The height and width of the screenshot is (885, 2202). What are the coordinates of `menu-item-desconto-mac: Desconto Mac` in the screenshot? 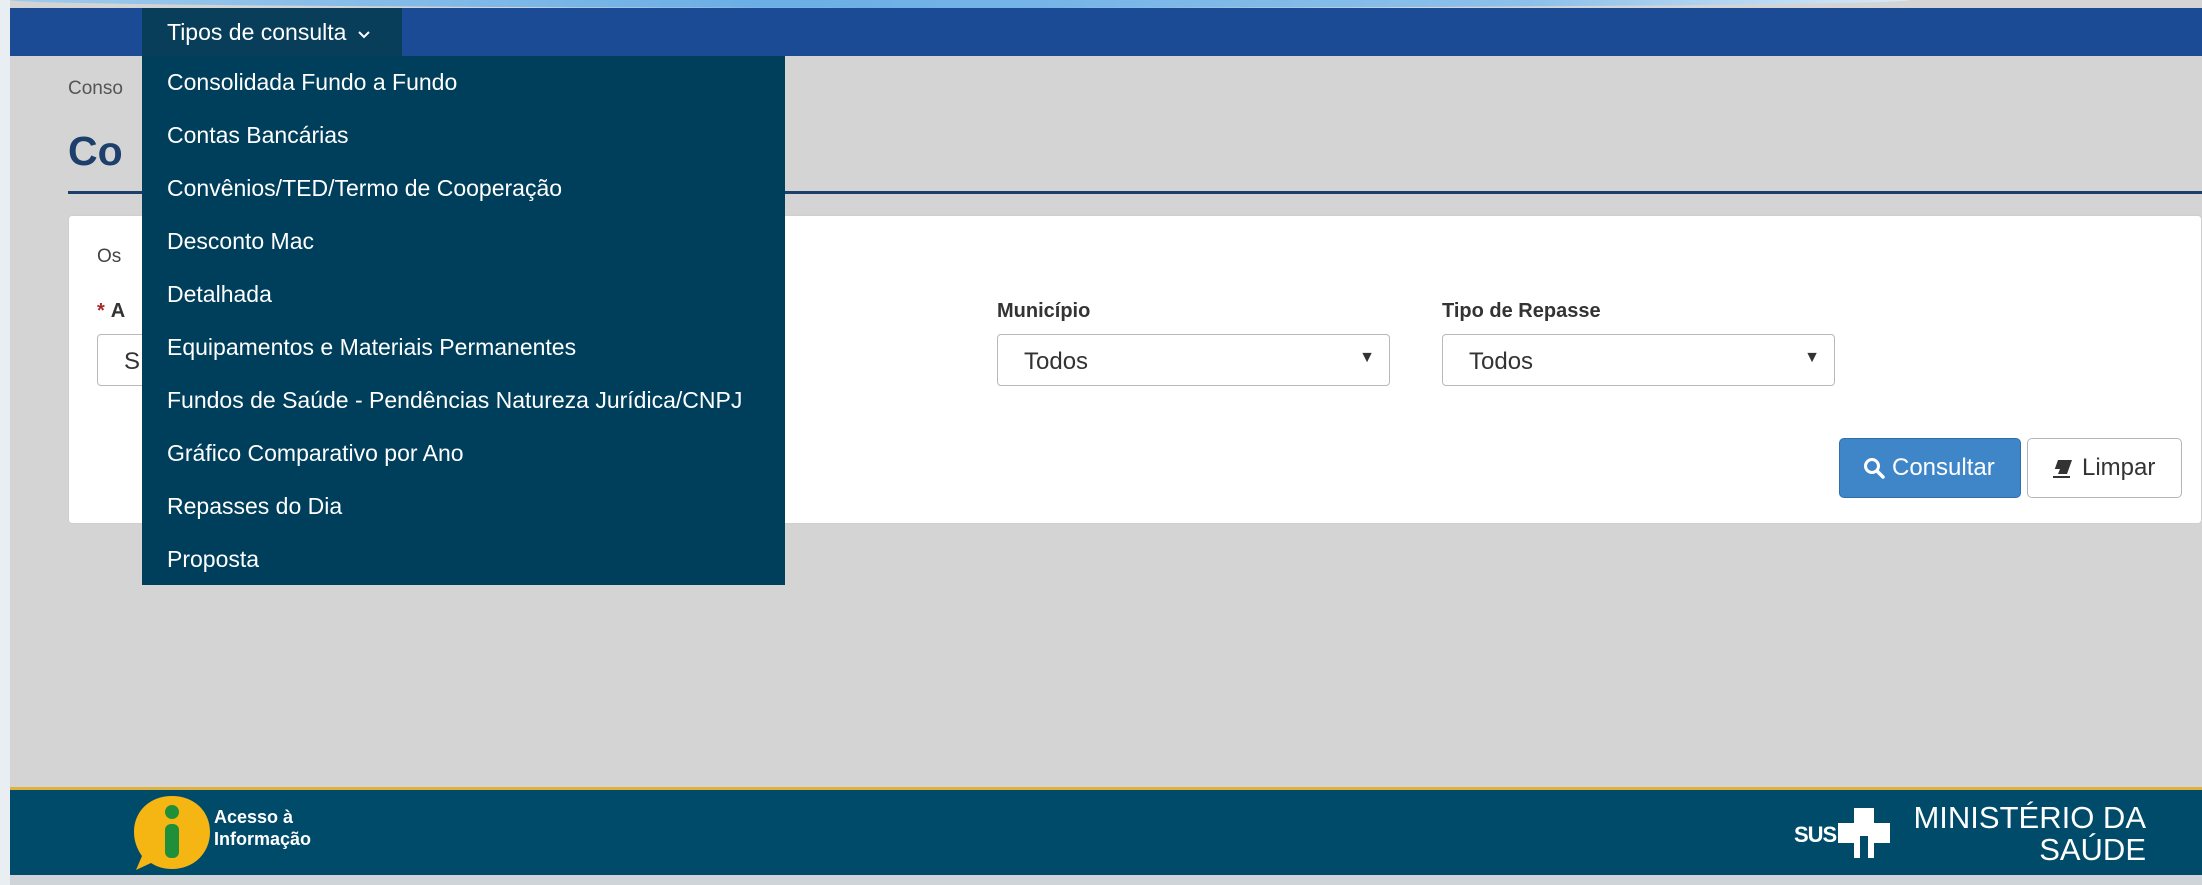 It's located at (240, 241).